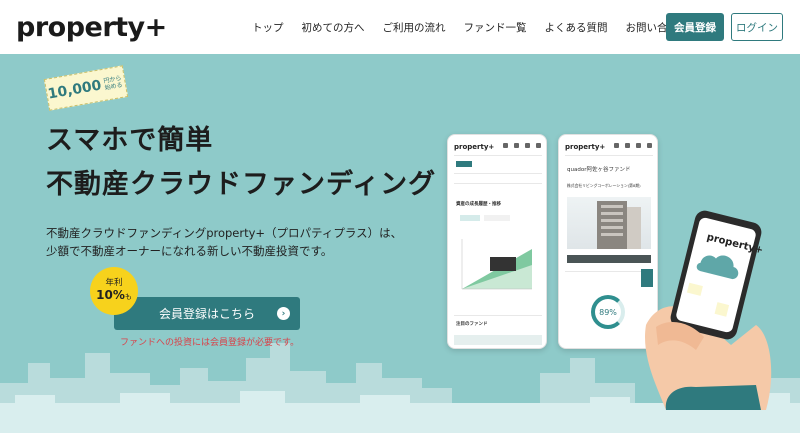 This screenshot has height=433, width=800. I want to click on main-nav: トップ 初めての方へ ご利用の流れ ファンド一覧 よくある質問 お問い合わせ, so click(479, 27).